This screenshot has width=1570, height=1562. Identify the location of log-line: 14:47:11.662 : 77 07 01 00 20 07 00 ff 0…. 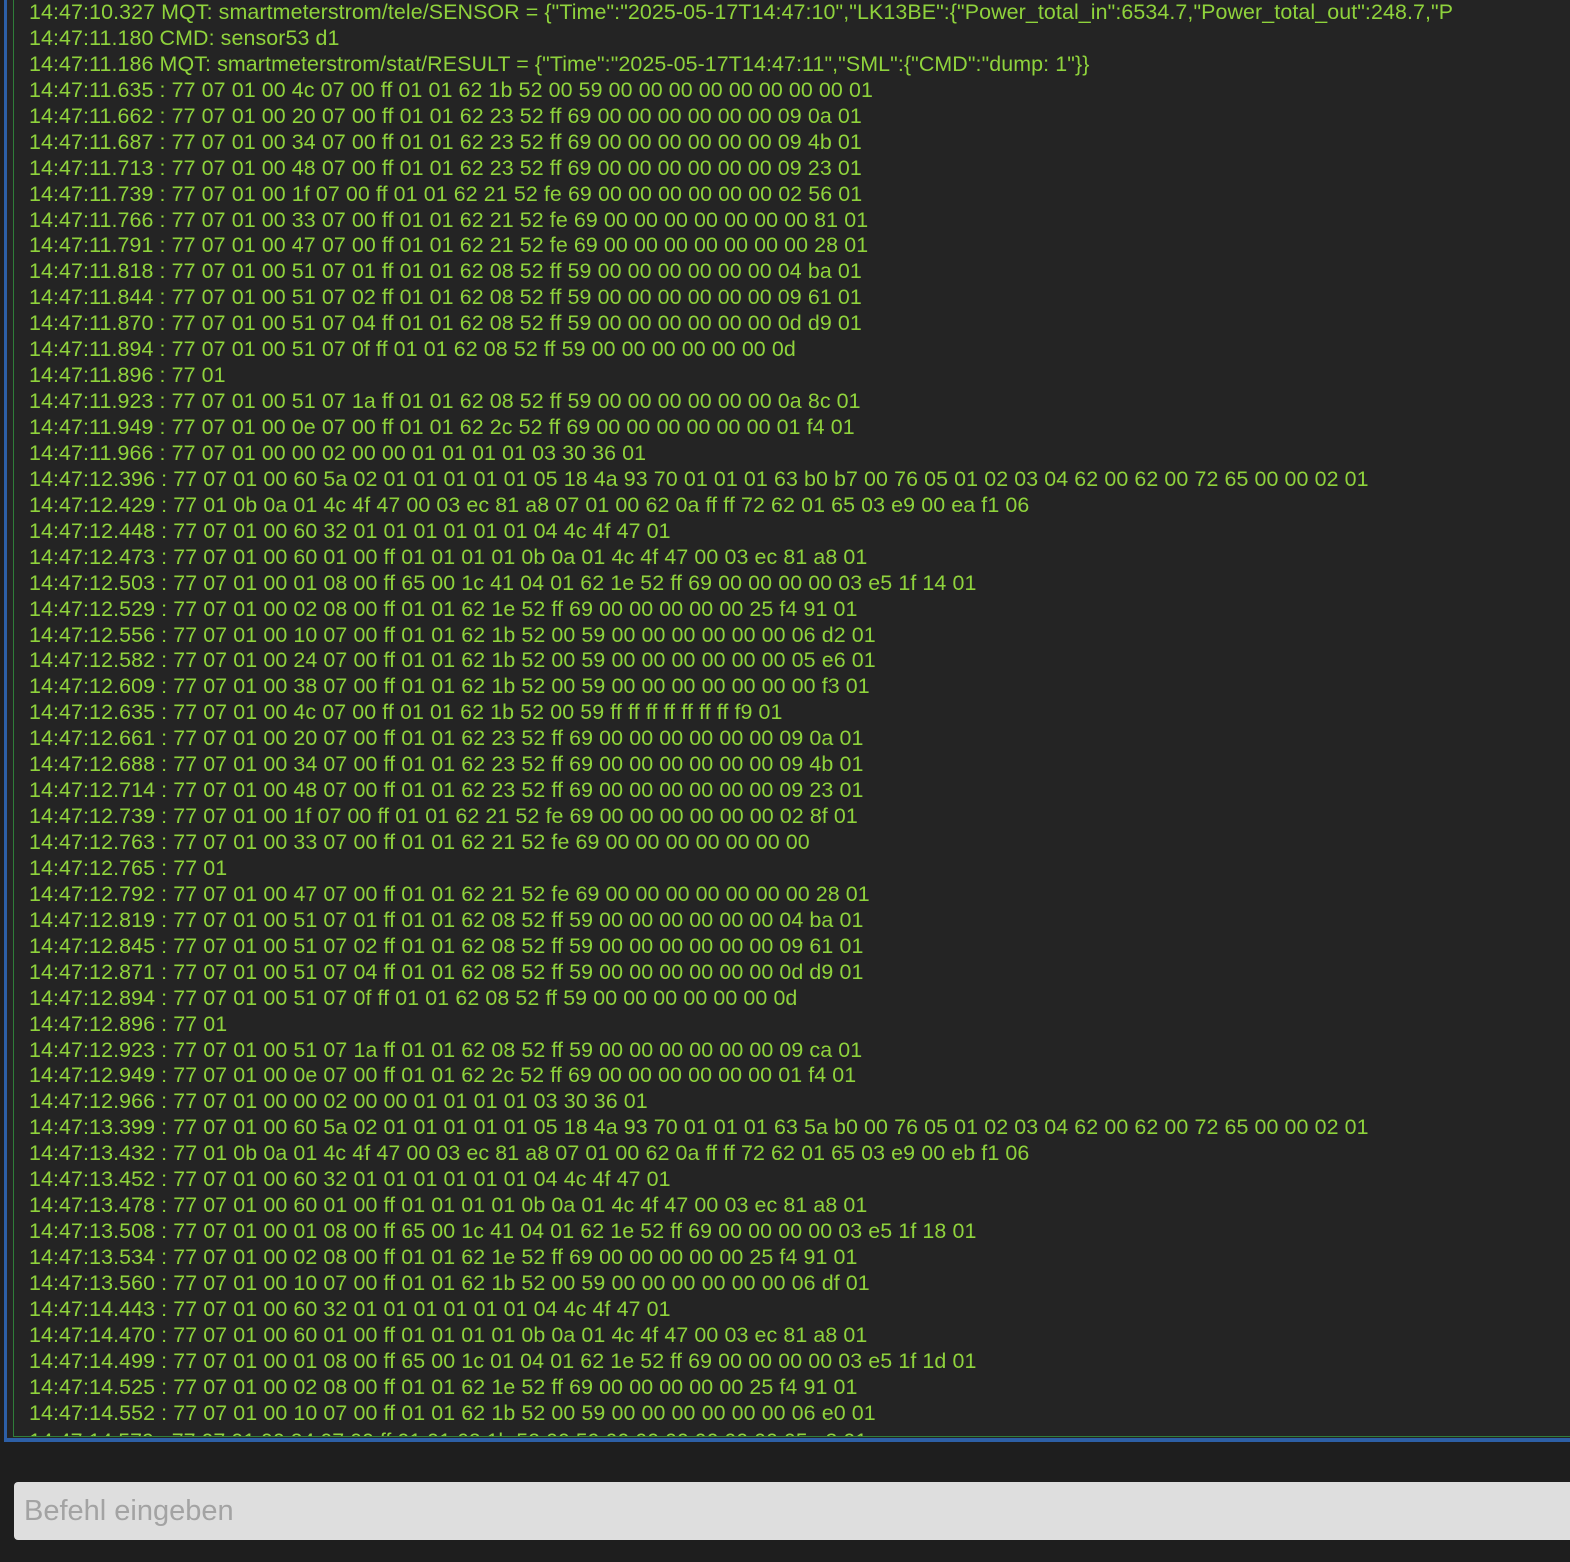
(445, 115).